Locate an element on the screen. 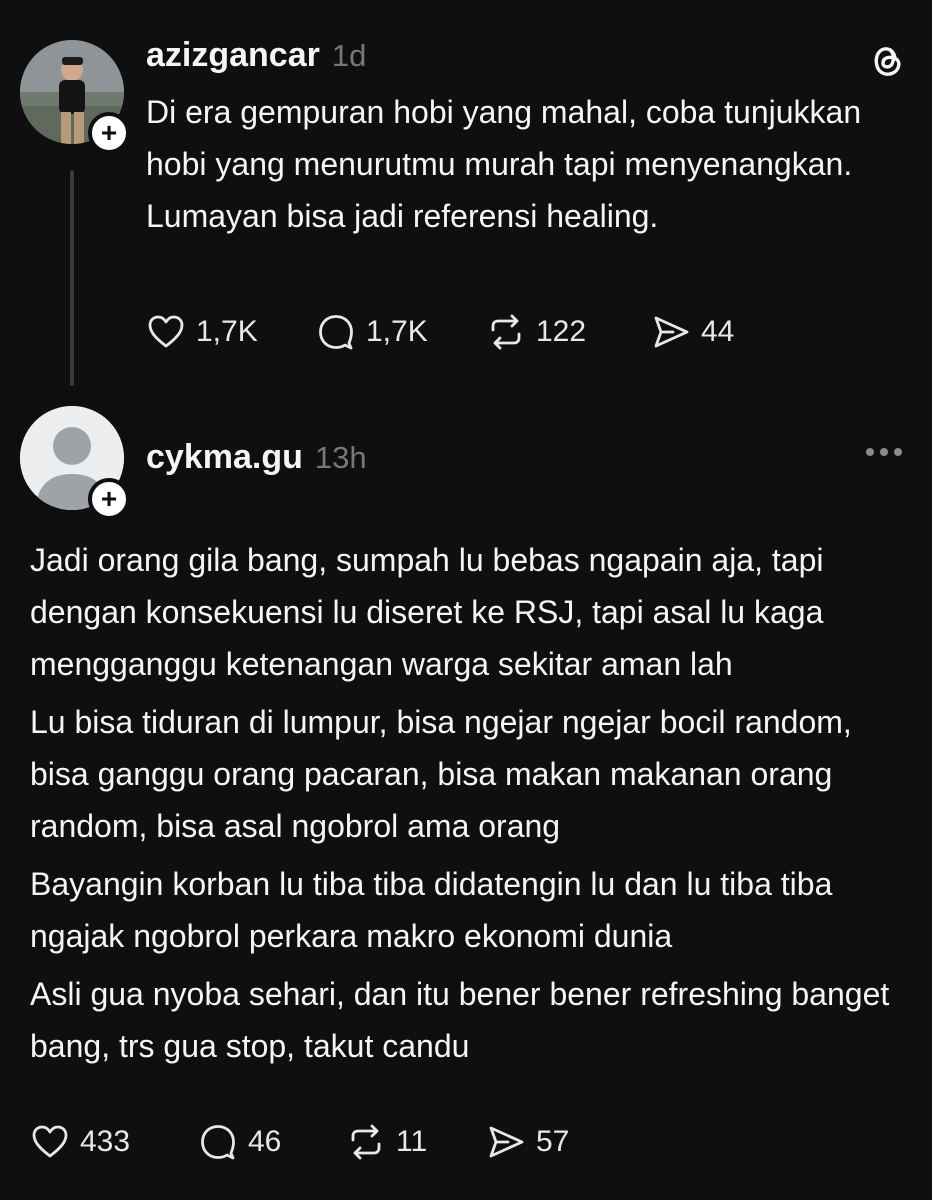 This screenshot has height=1200, width=932. repost-button: 122 is located at coordinates (568, 332).